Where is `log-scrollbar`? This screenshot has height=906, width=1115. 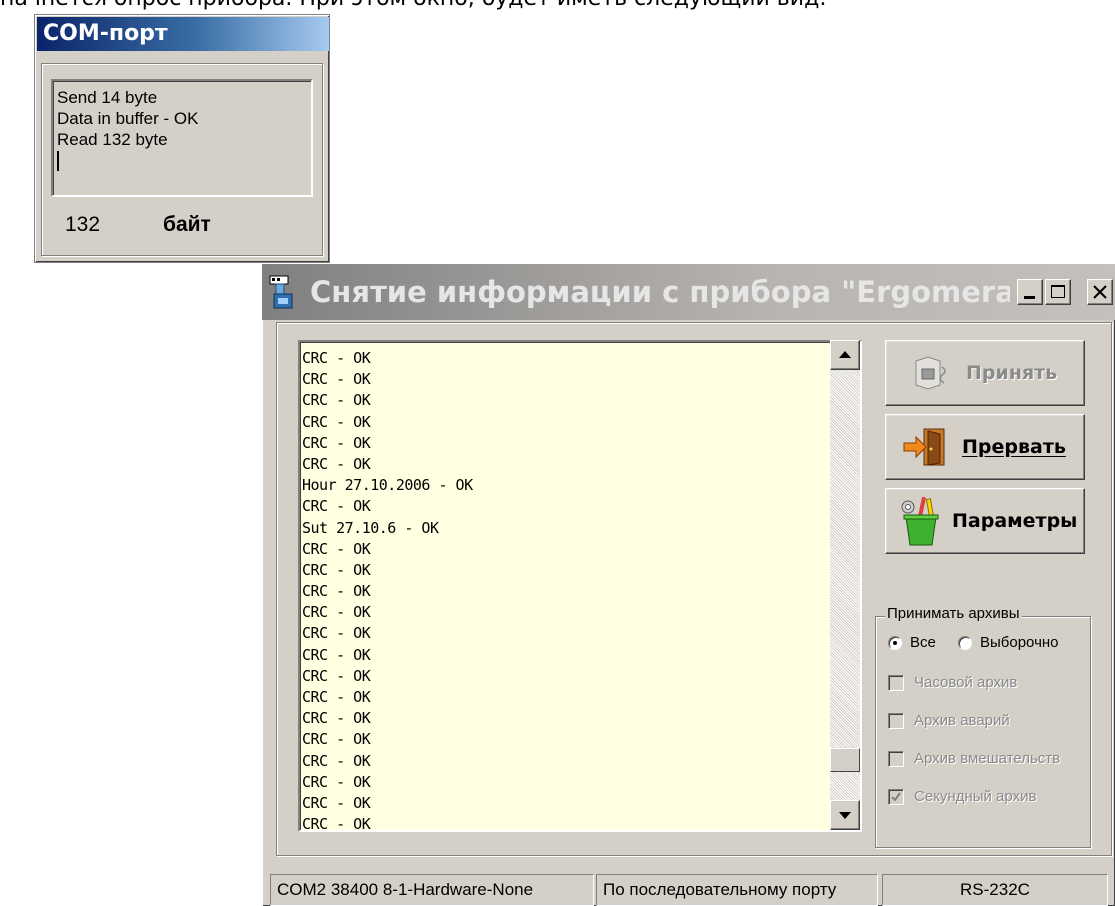
log-scrollbar is located at coordinates (845, 585).